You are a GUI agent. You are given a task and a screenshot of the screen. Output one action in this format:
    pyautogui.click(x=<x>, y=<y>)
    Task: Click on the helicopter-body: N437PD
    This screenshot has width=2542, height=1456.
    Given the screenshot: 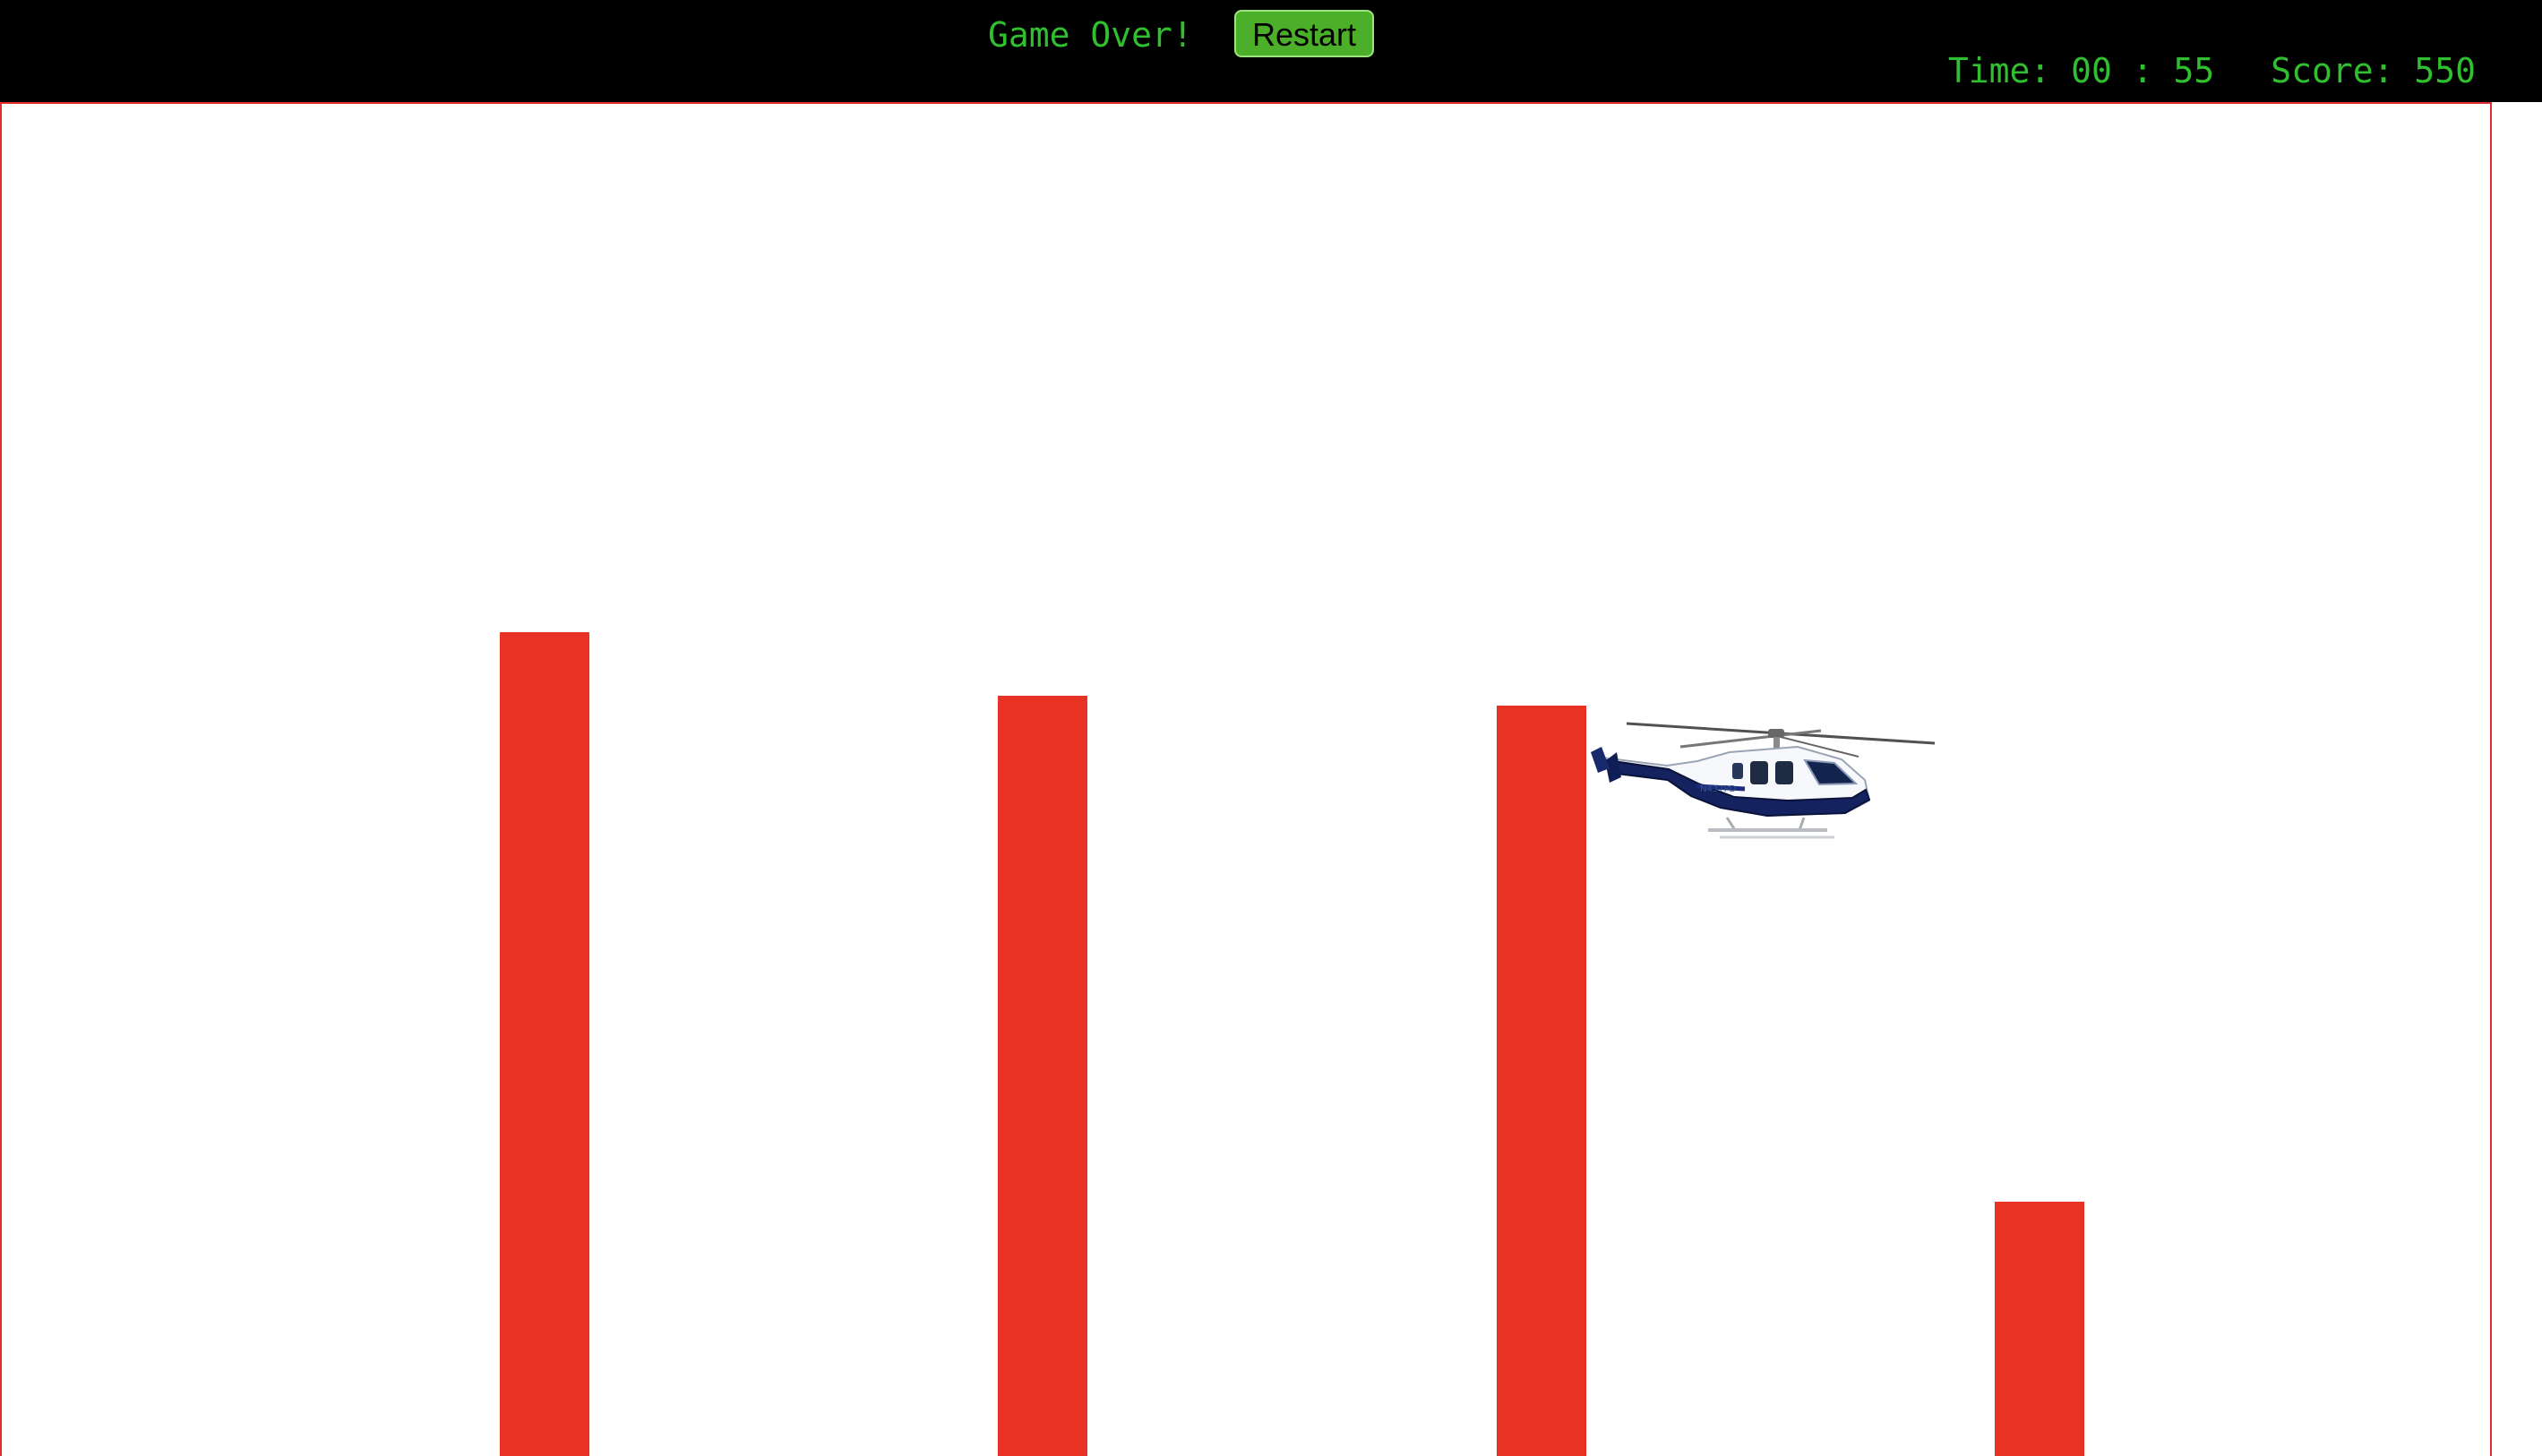 What is the action you would take?
    pyautogui.click(x=1731, y=781)
    